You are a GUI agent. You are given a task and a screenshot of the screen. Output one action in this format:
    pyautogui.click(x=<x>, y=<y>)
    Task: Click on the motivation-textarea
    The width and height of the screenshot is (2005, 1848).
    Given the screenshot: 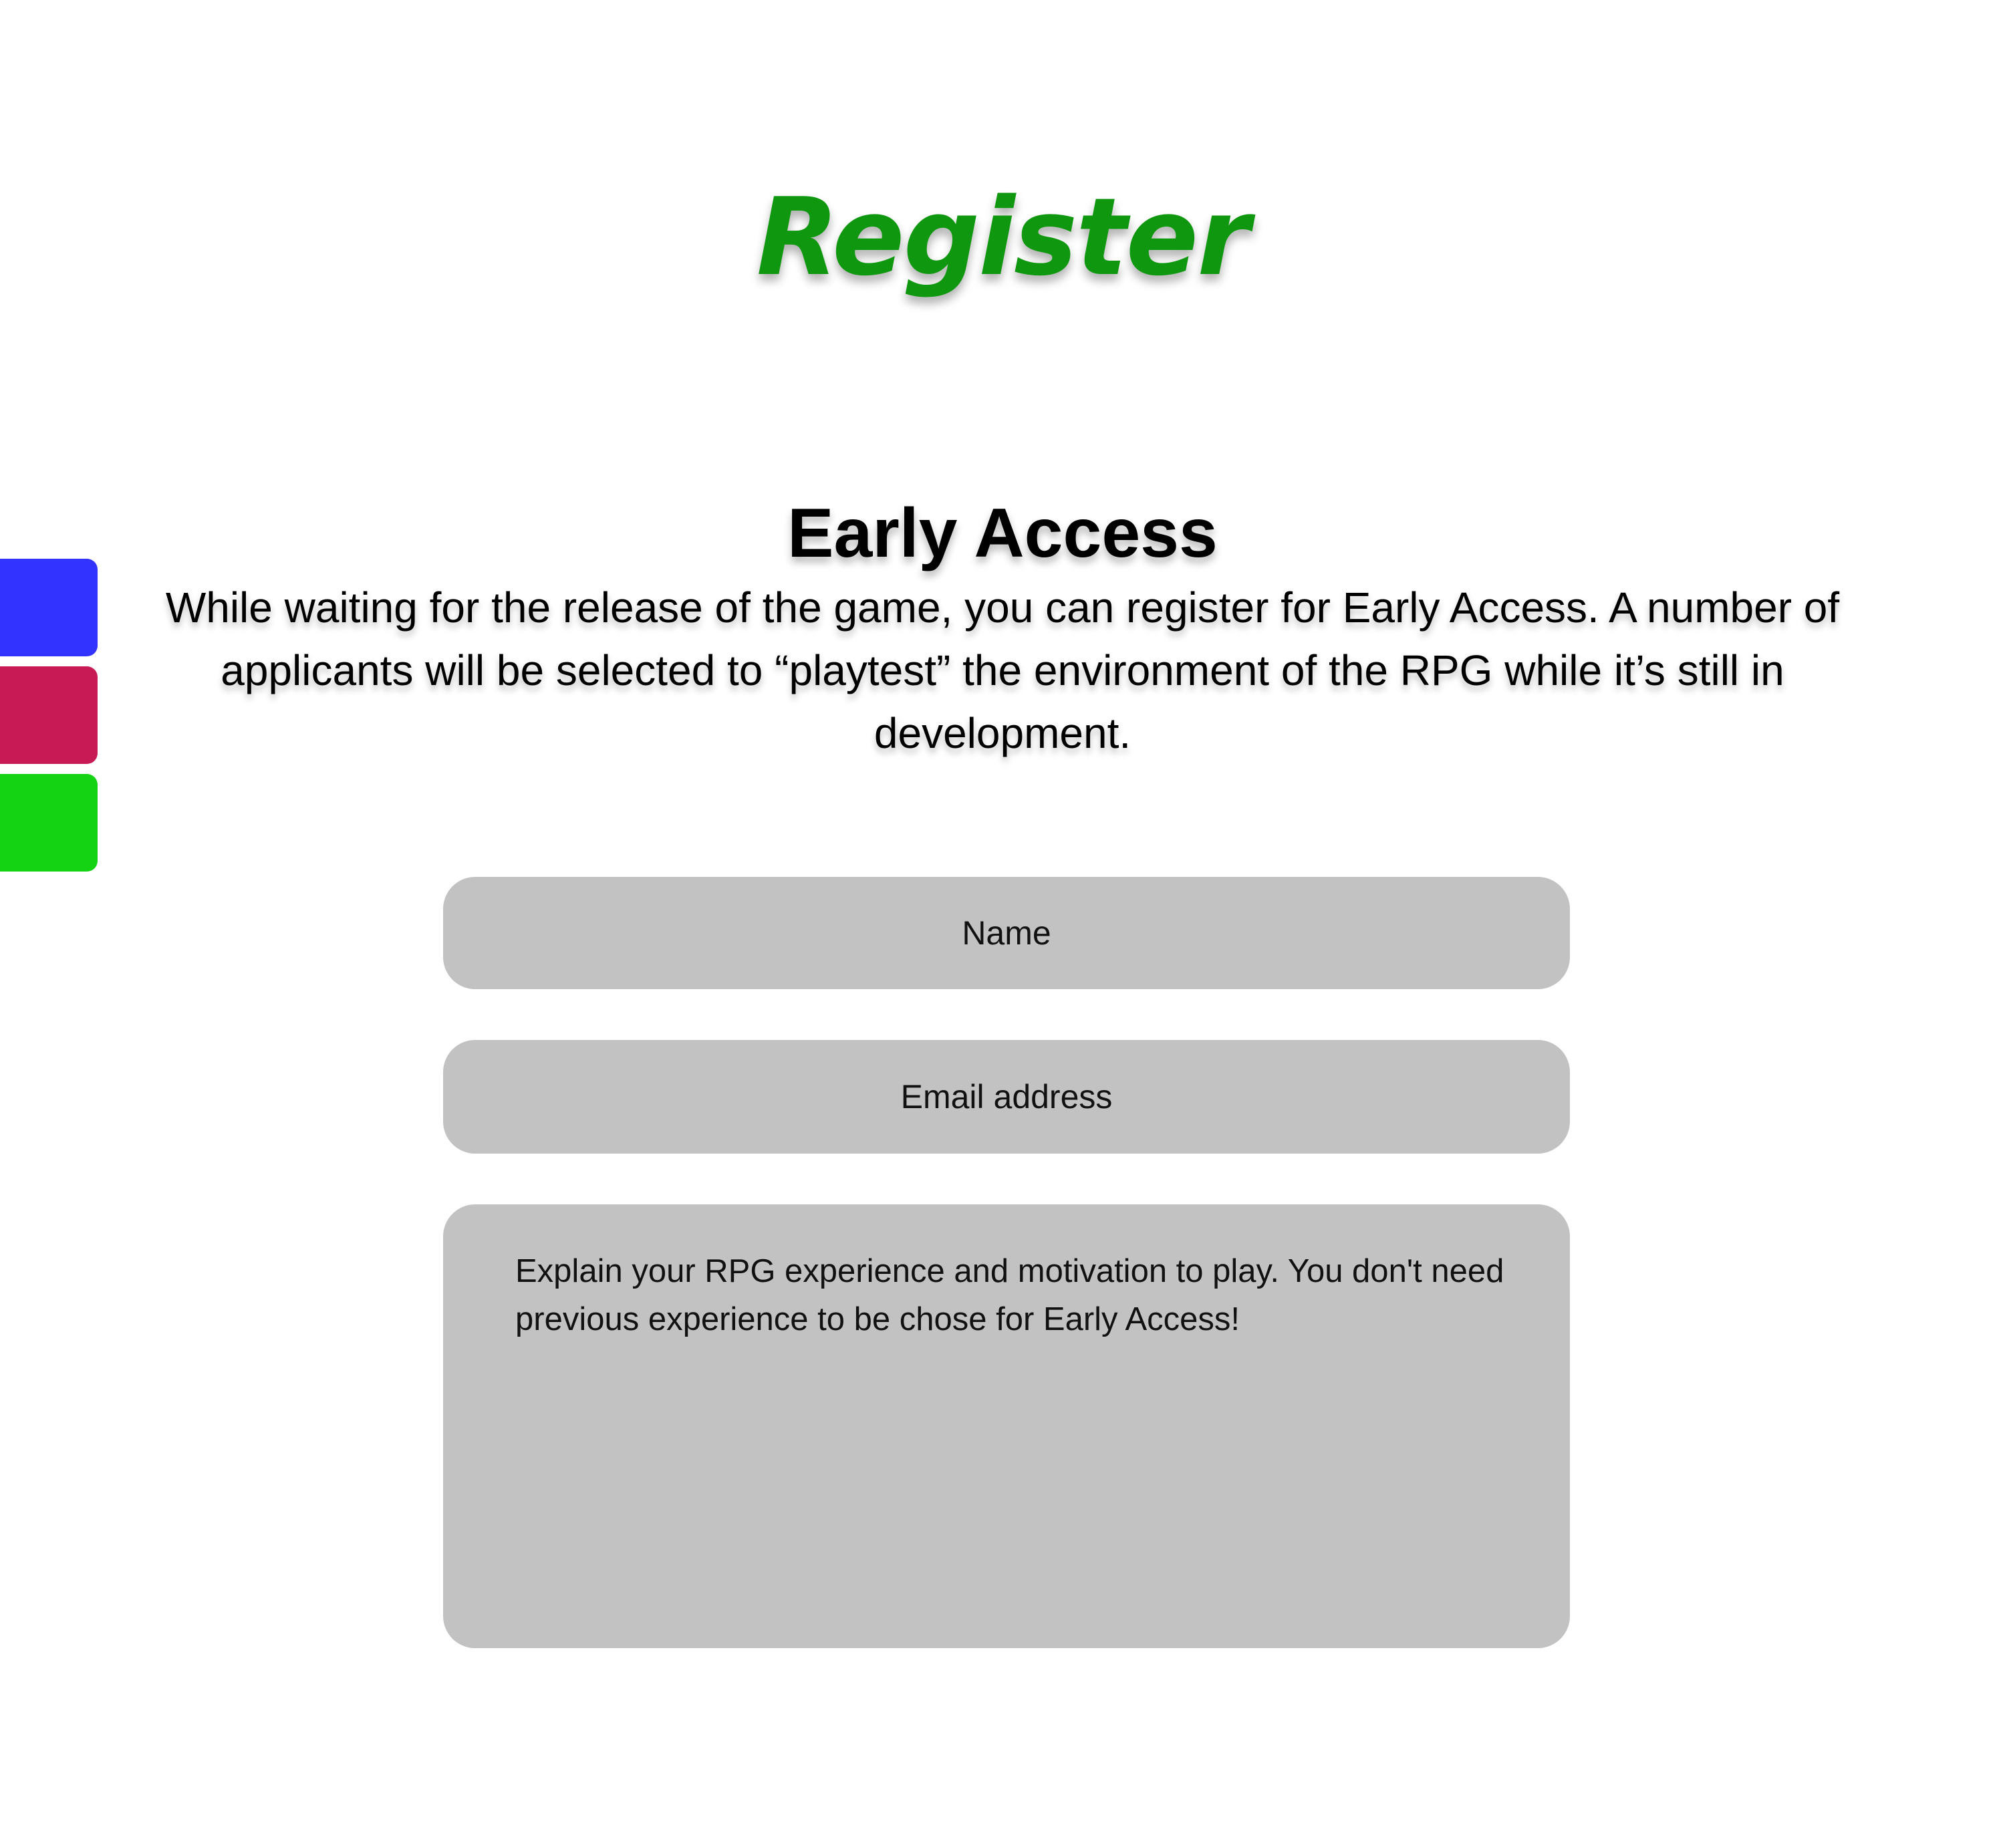 What is the action you would take?
    pyautogui.click(x=1006, y=1426)
    